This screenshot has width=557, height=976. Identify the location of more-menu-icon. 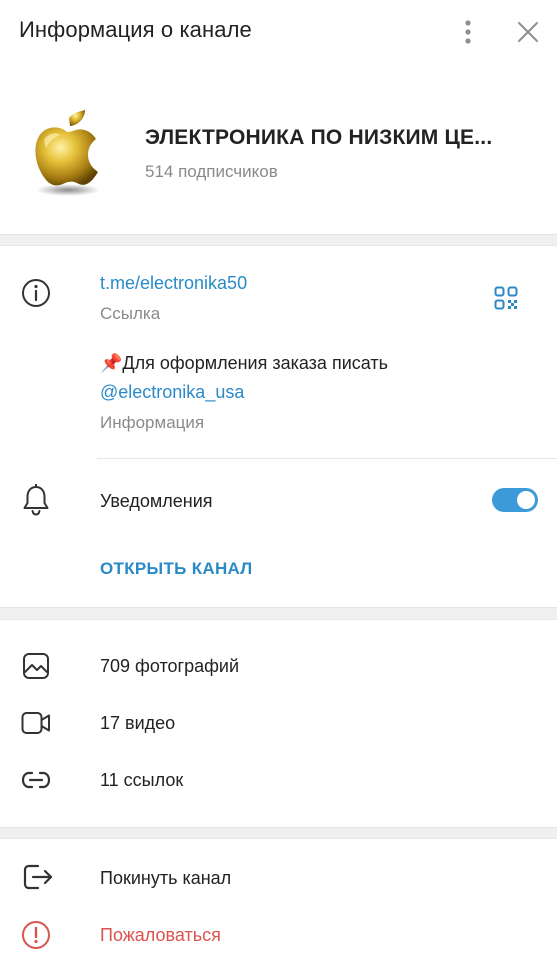
(468, 32).